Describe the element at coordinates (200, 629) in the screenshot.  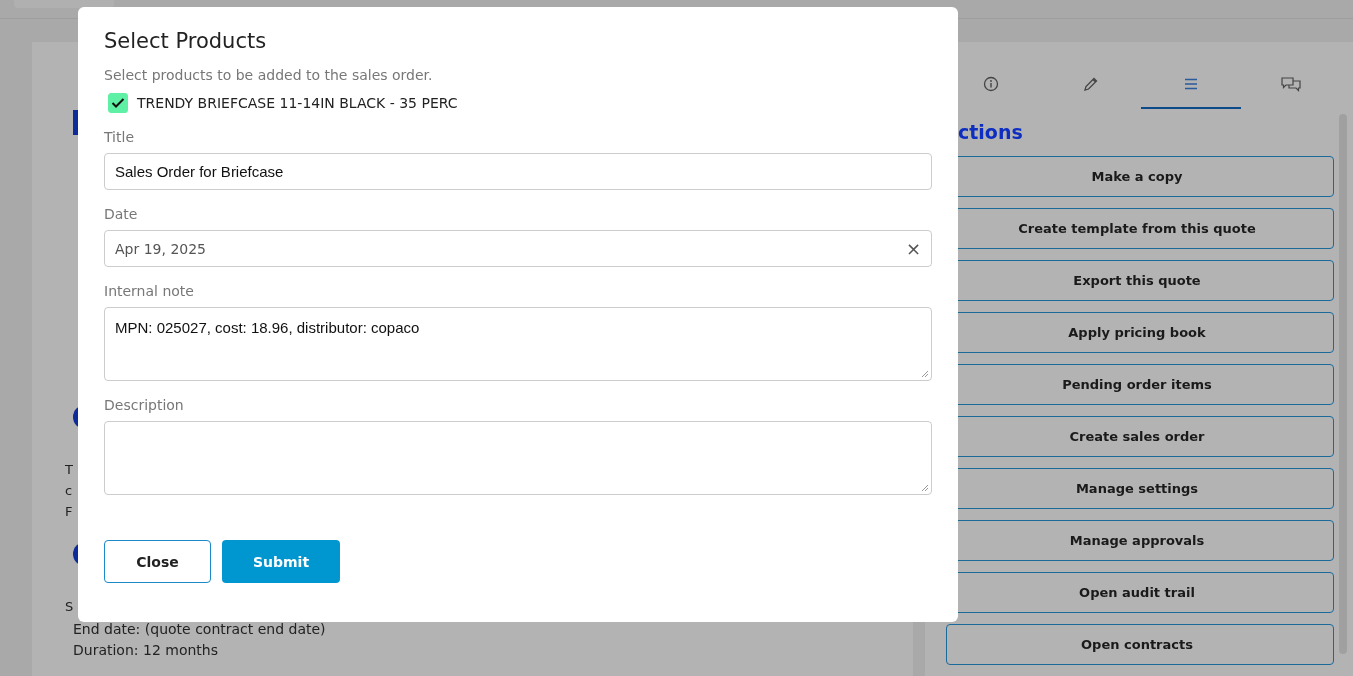
I see `contract-detail: End date: (quote contract end date)` at that location.